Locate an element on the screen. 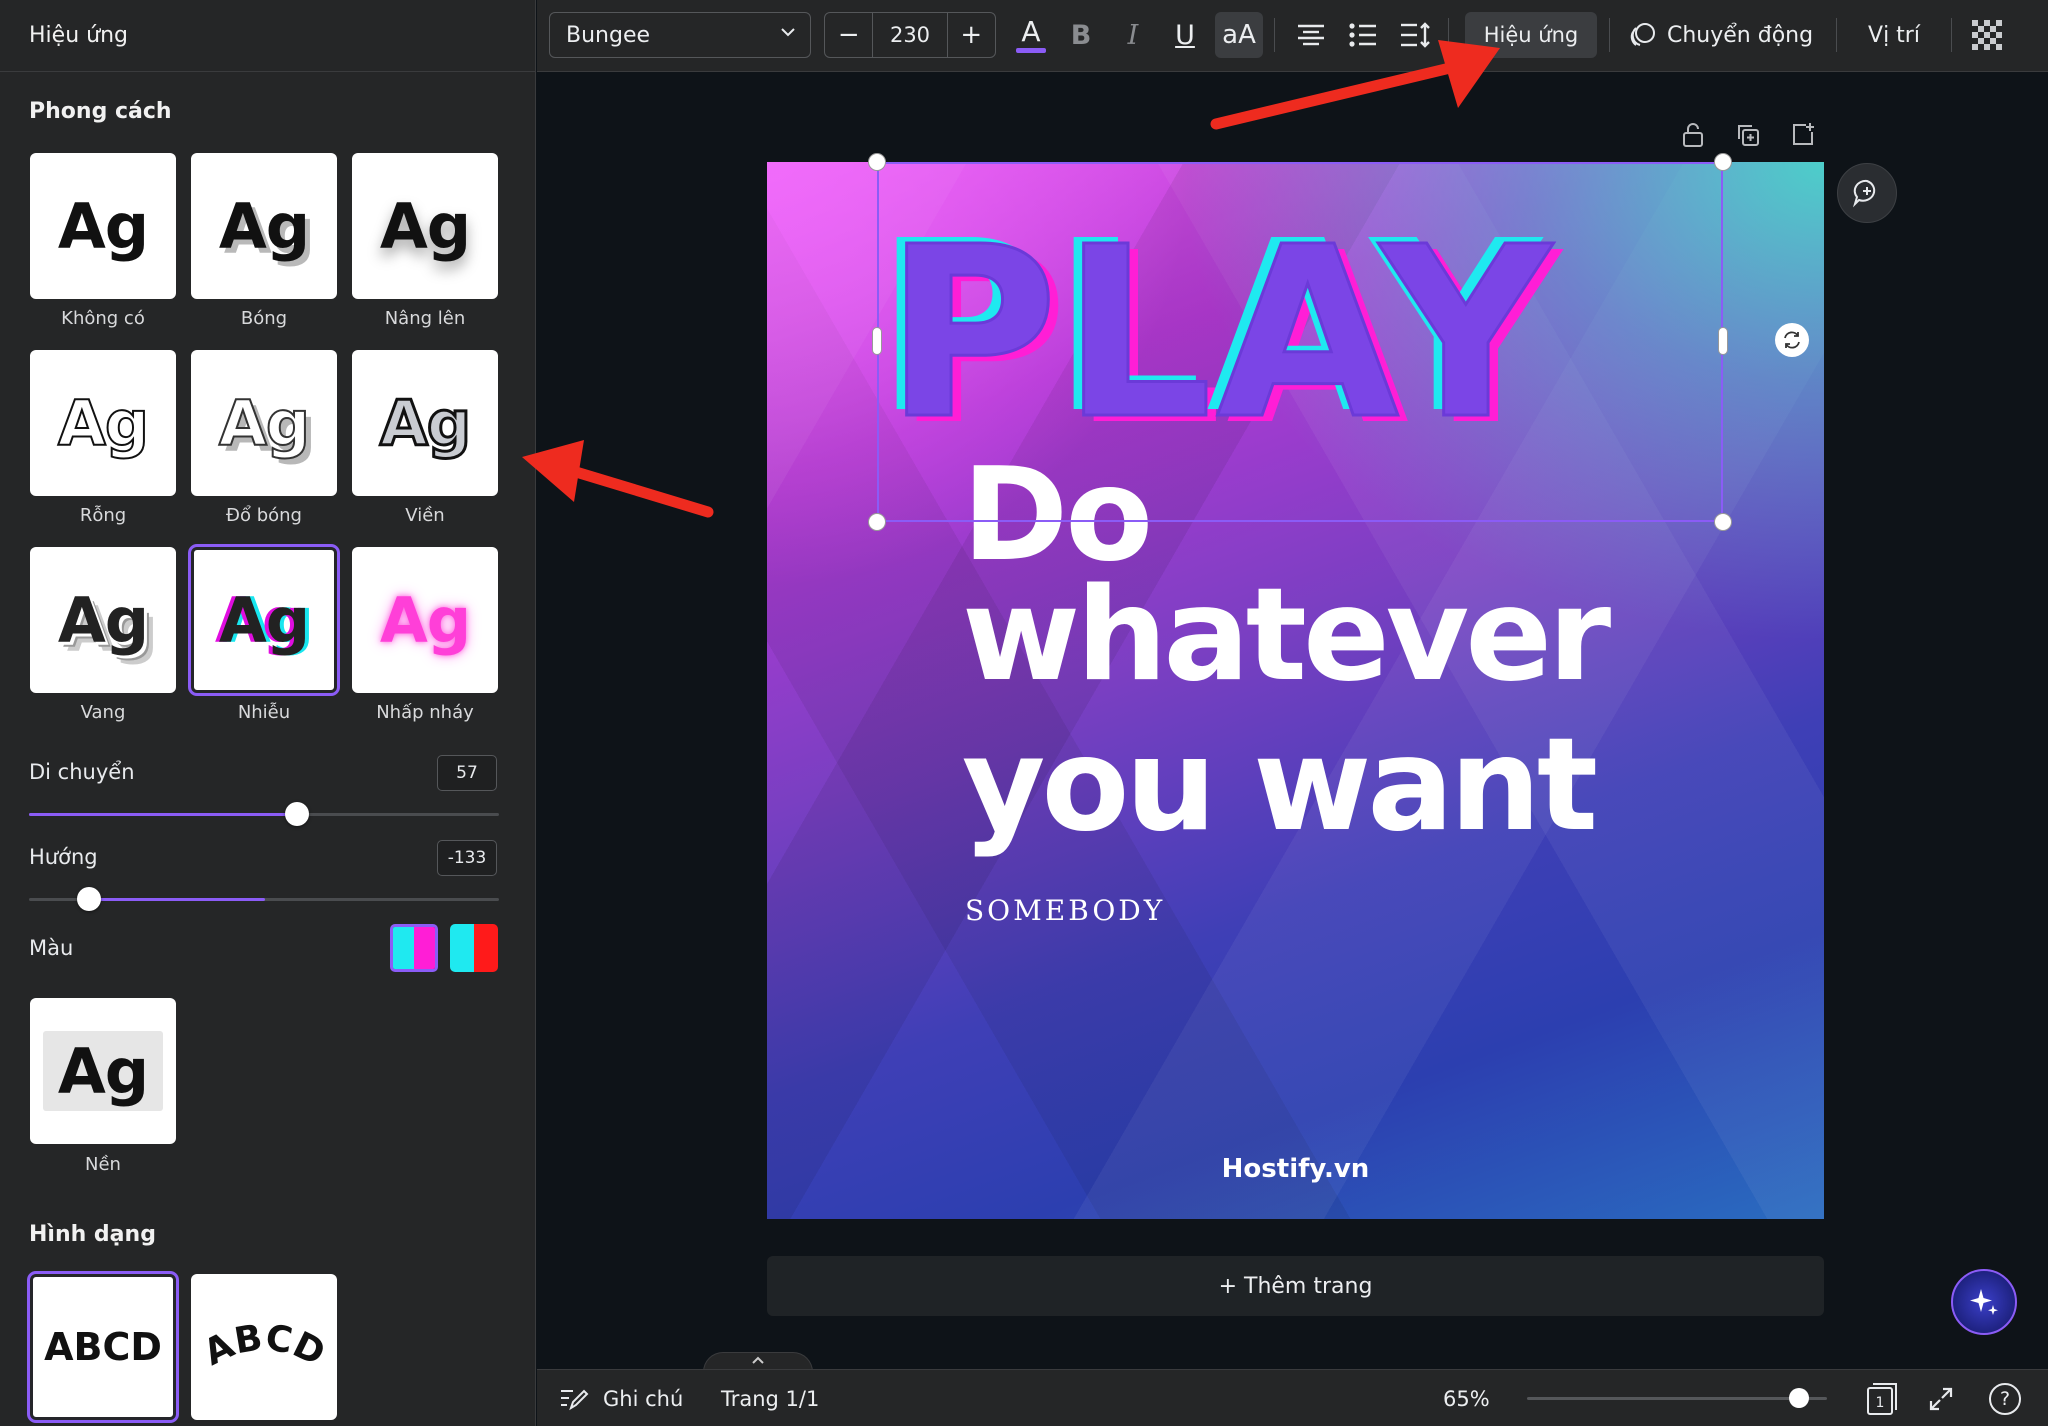 The height and width of the screenshot is (1426, 2048). style-tile-background: Ag is located at coordinates (103, 1071).